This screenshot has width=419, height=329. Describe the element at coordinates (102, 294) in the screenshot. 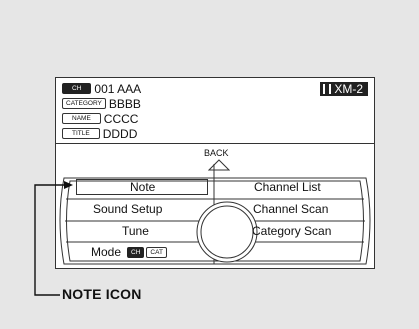

I see `note-icon-callout: NOTE ICON` at that location.